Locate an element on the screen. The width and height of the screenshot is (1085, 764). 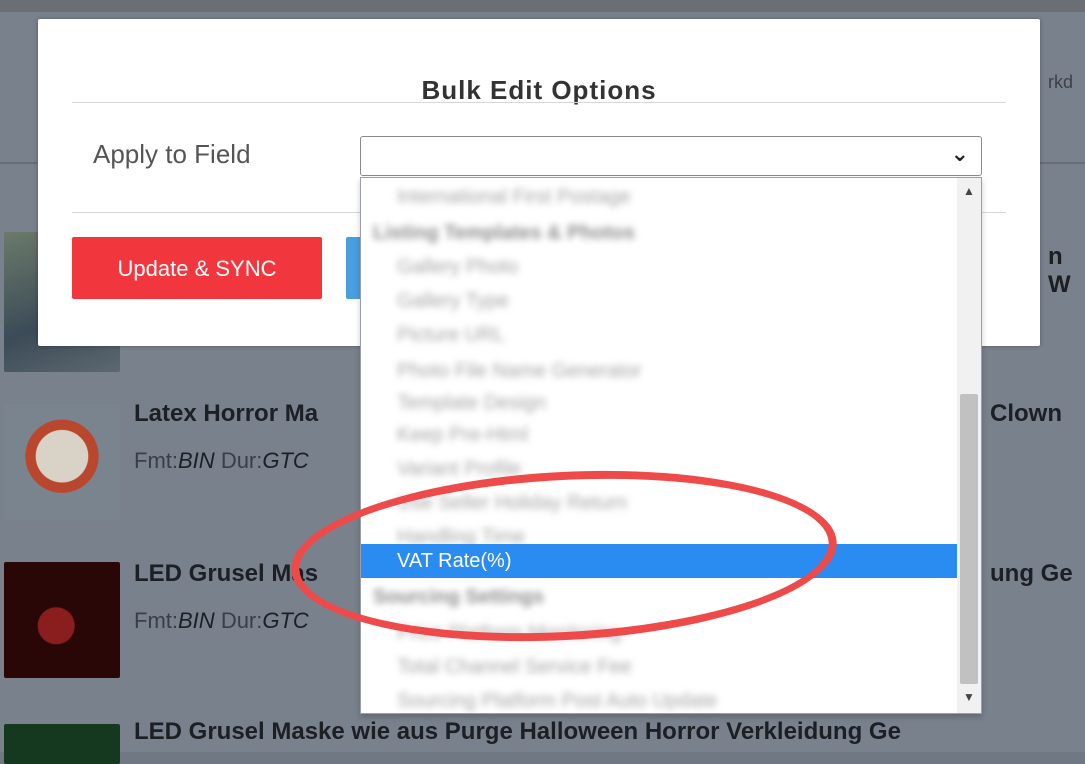
dropdown-option: Photo File Name Generator is located at coordinates (671, 371).